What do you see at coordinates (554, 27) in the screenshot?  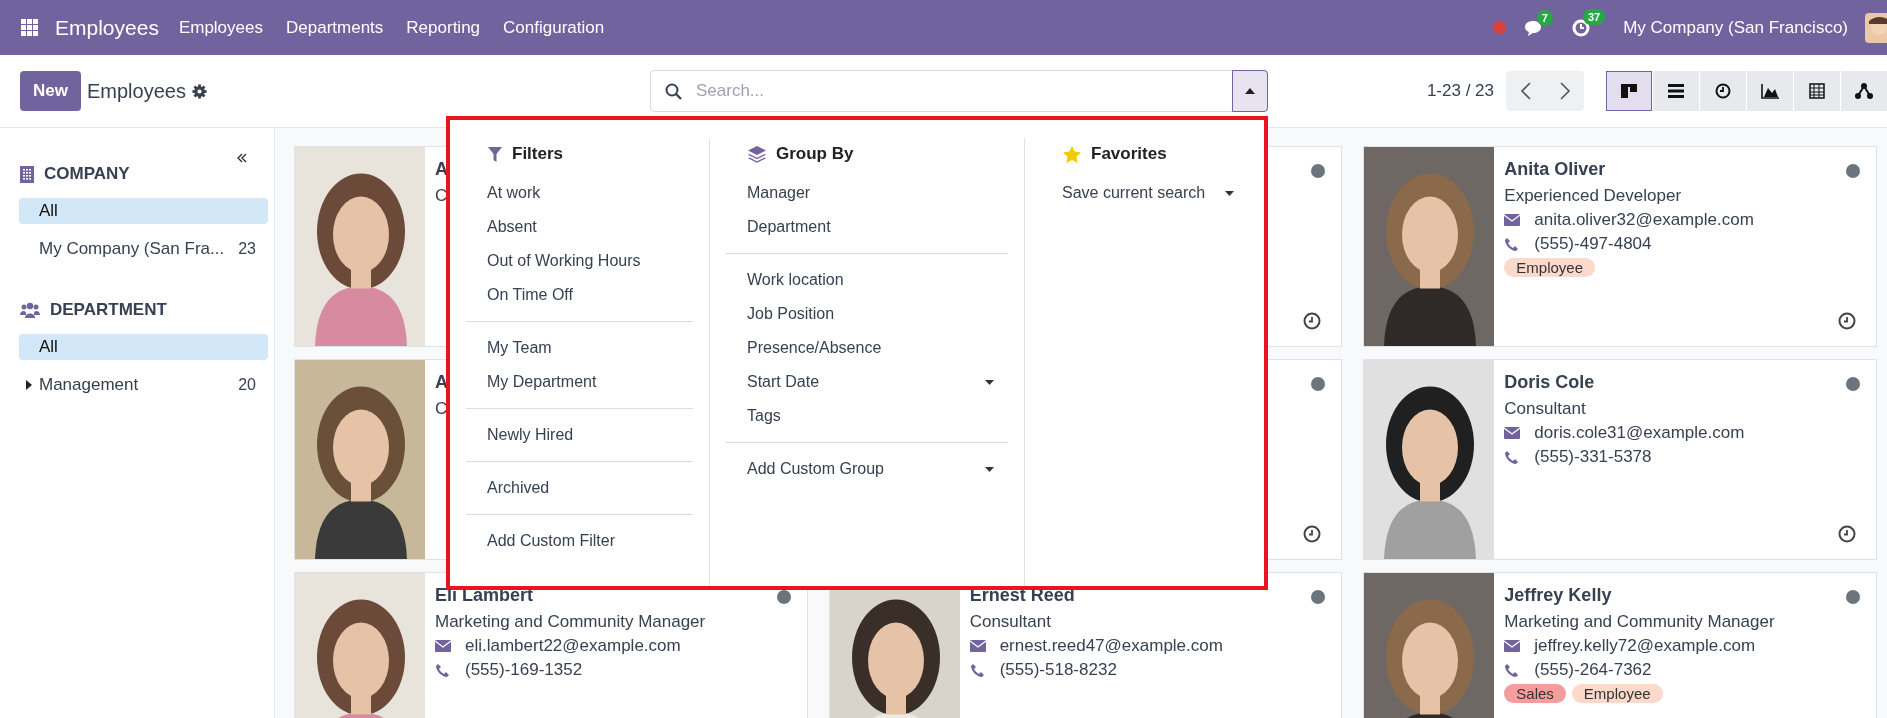 I see `menu-item: Configuration` at bounding box center [554, 27].